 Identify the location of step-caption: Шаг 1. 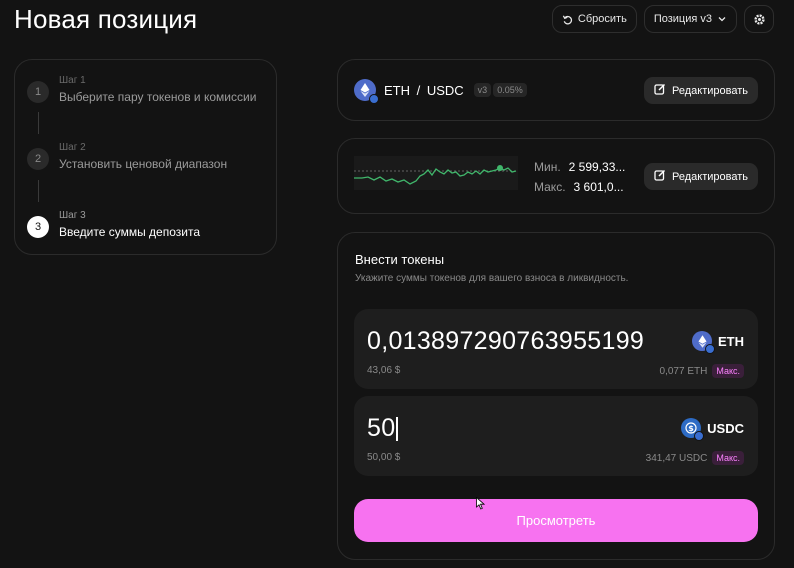
(72, 80).